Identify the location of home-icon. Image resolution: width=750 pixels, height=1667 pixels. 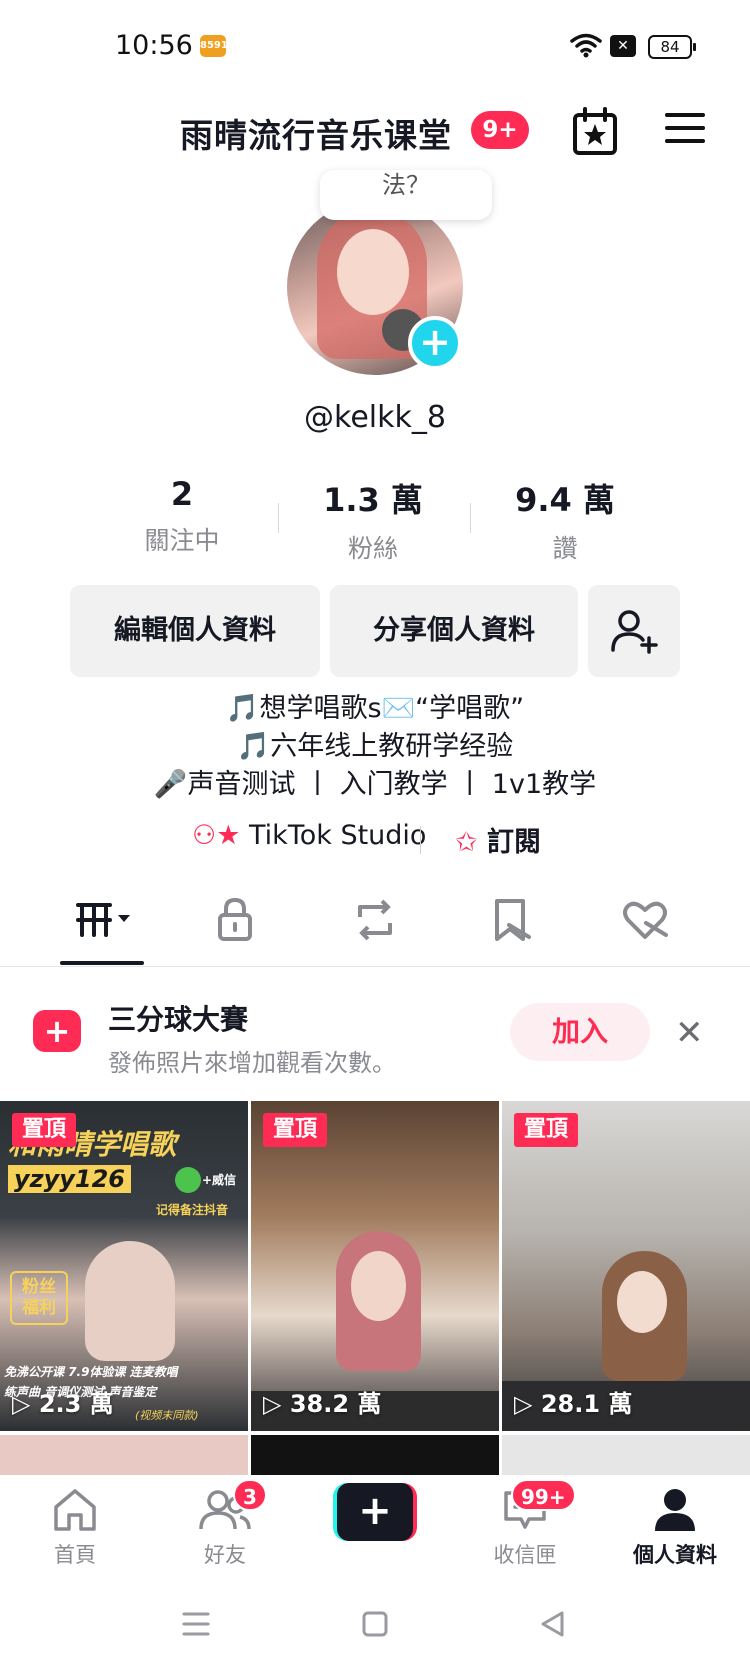
(75, 1510).